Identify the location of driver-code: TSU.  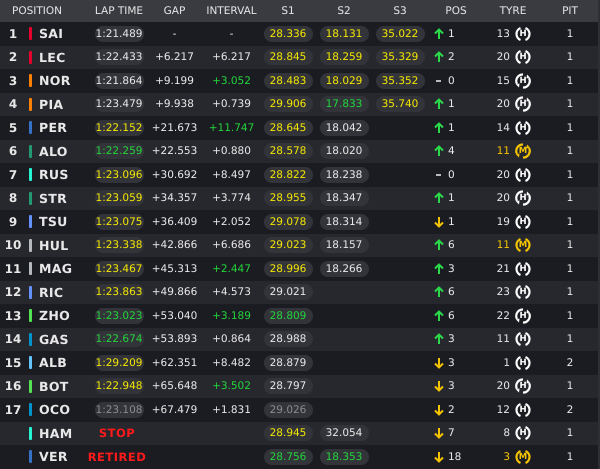
(53, 222).